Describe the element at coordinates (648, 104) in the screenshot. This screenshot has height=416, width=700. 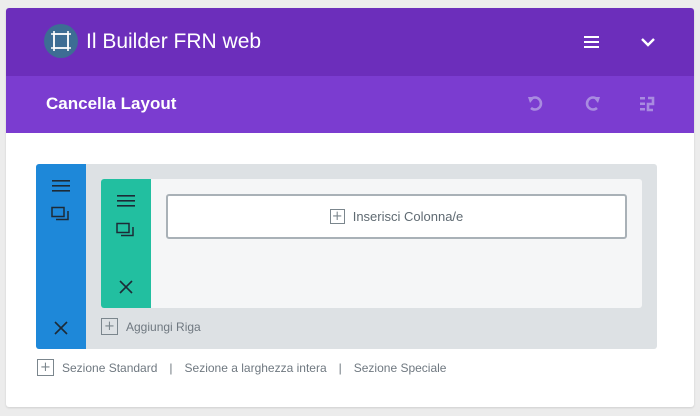
I see `history-icon` at that location.